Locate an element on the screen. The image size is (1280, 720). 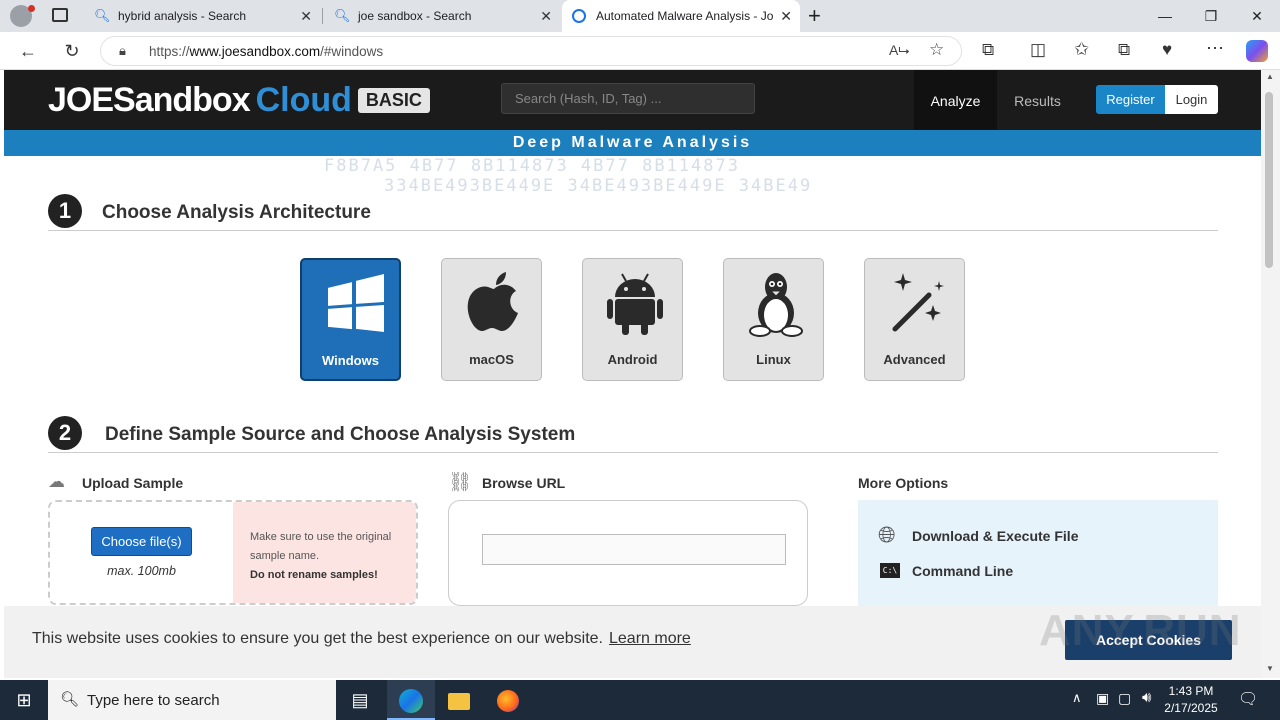
back-arrow-icon: ← is located at coordinates (28, 51).